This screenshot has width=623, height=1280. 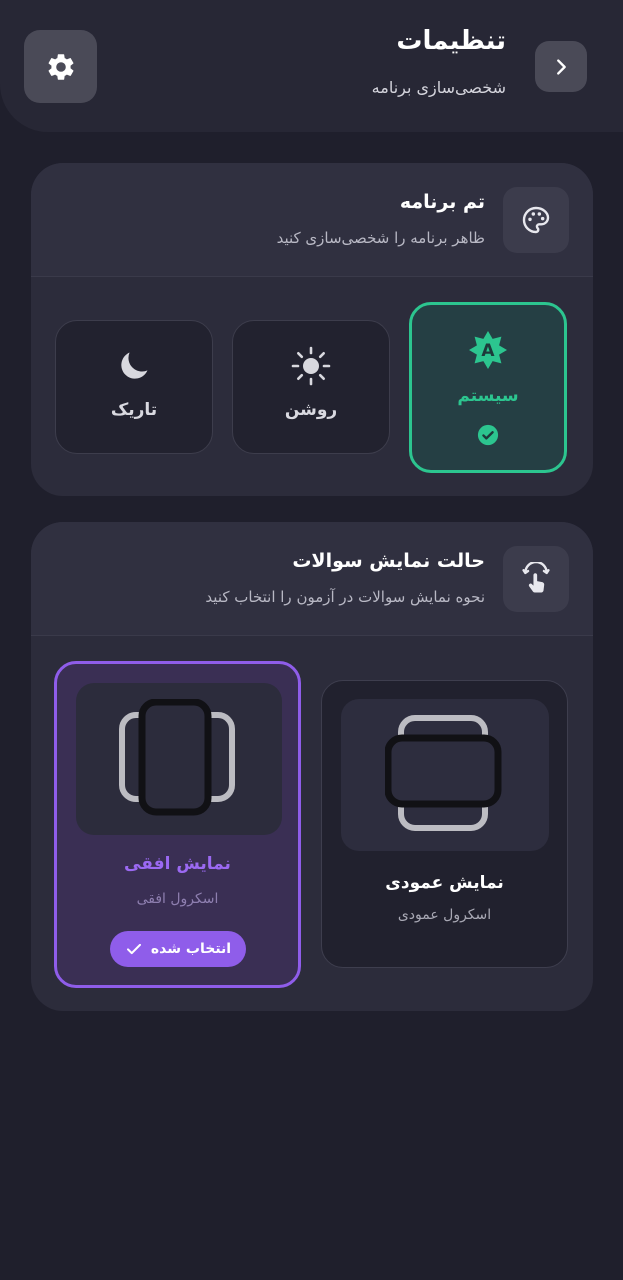 I want to click on display-section-icon-box, so click(x=536, y=579).